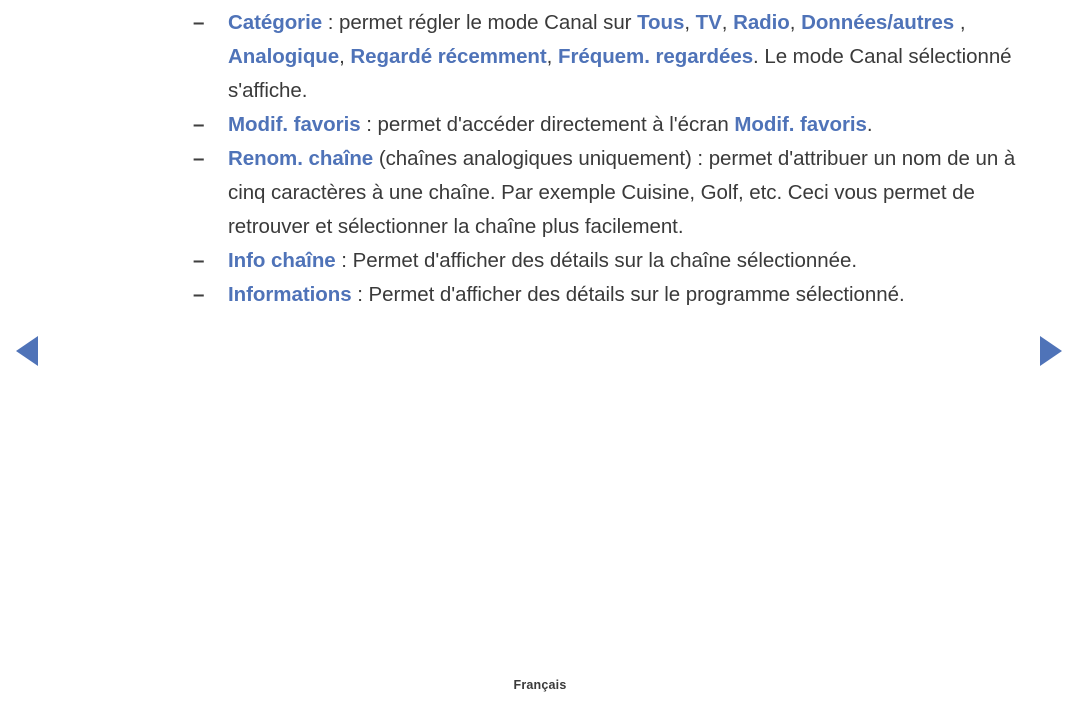 This screenshot has width=1080, height=705. I want to click on body-text: : permet d'accéder directement à l'écran, so click(547, 124).